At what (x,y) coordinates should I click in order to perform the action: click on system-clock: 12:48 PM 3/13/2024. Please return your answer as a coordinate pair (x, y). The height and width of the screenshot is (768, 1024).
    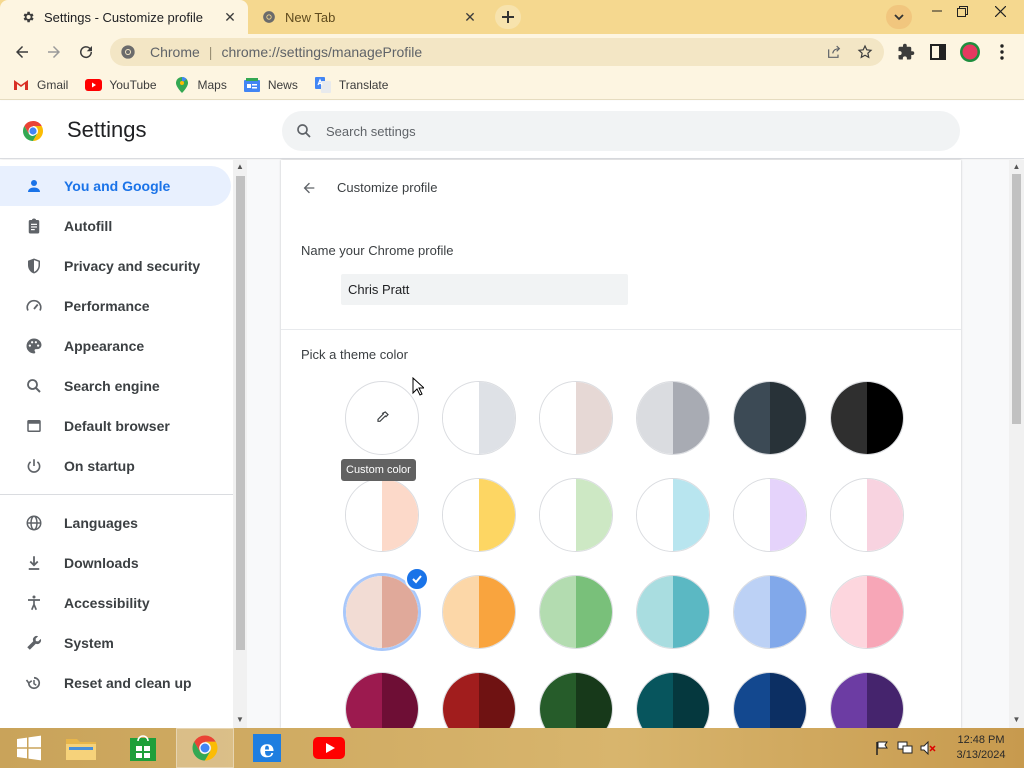
    Looking at the image, I should click on (981, 748).